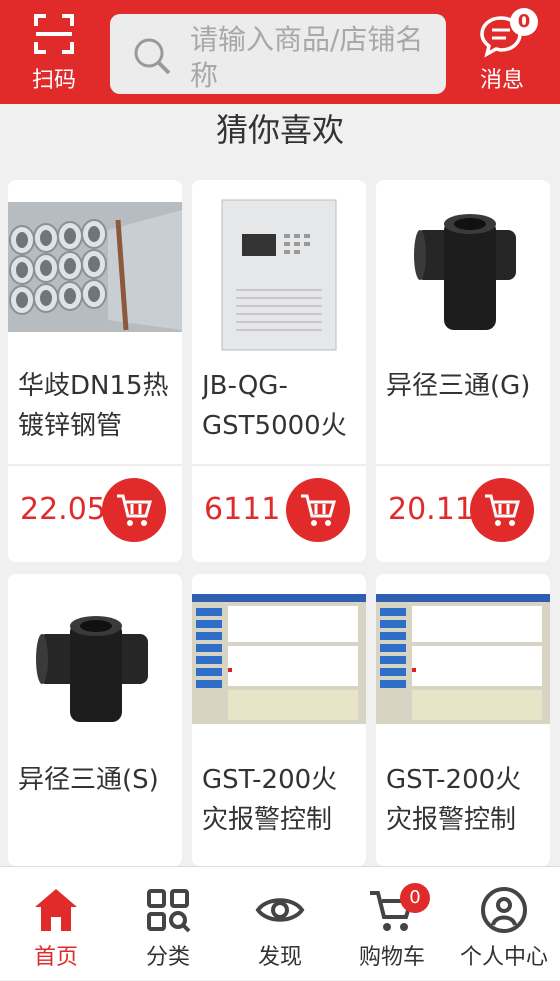 The image size is (560, 981). I want to click on product-card: 异径三通(G) 20.11, so click(463, 371).